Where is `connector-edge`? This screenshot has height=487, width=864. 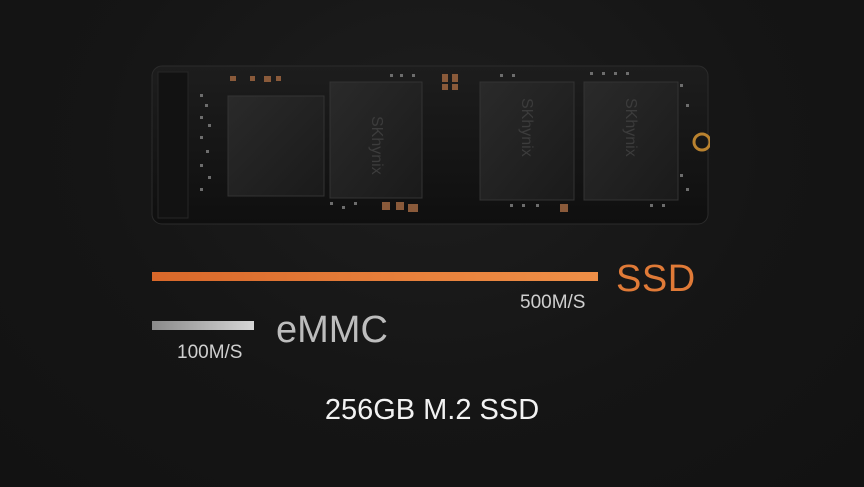 connector-edge is located at coordinates (173, 145).